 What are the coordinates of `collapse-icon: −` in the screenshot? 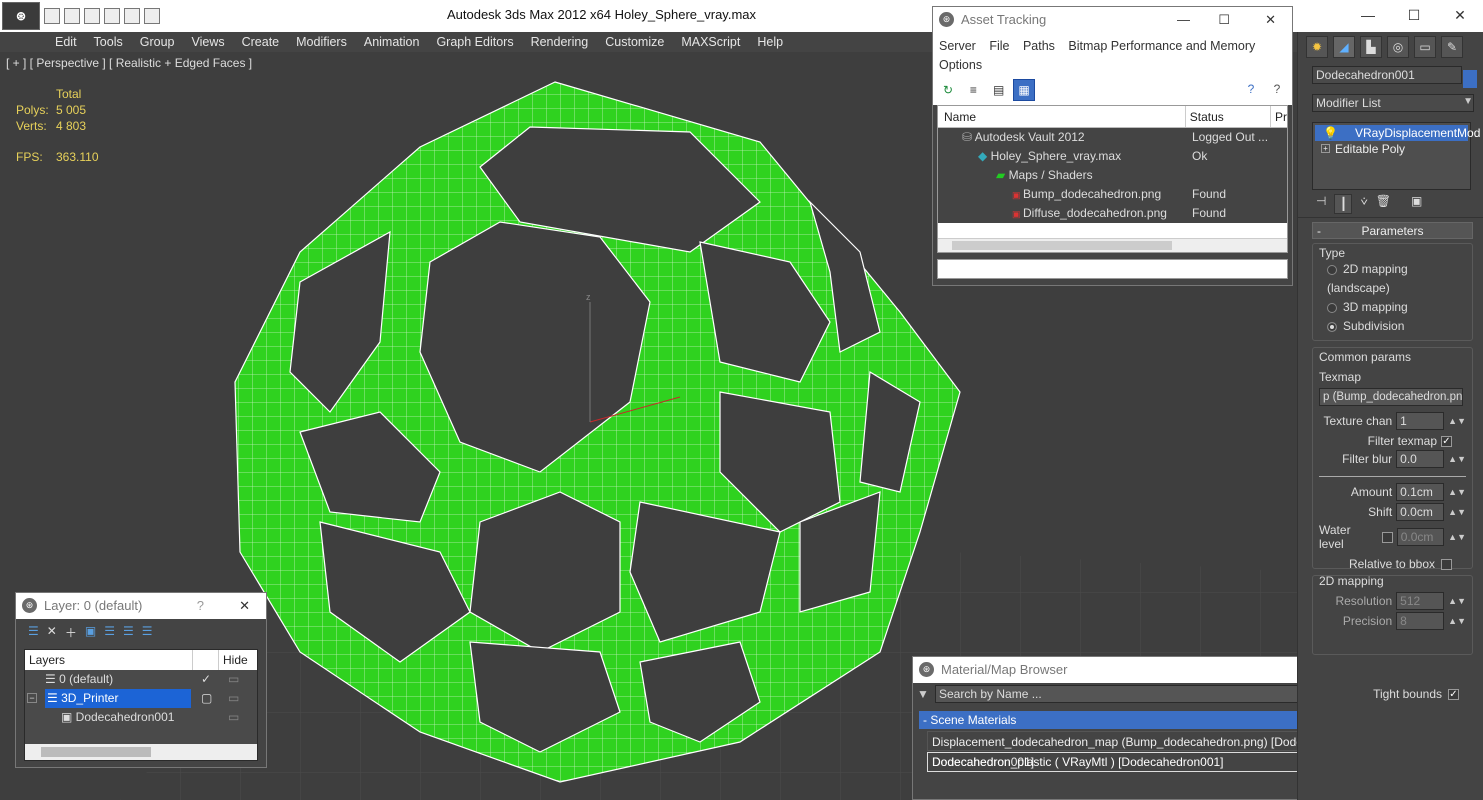 It's located at (32, 698).